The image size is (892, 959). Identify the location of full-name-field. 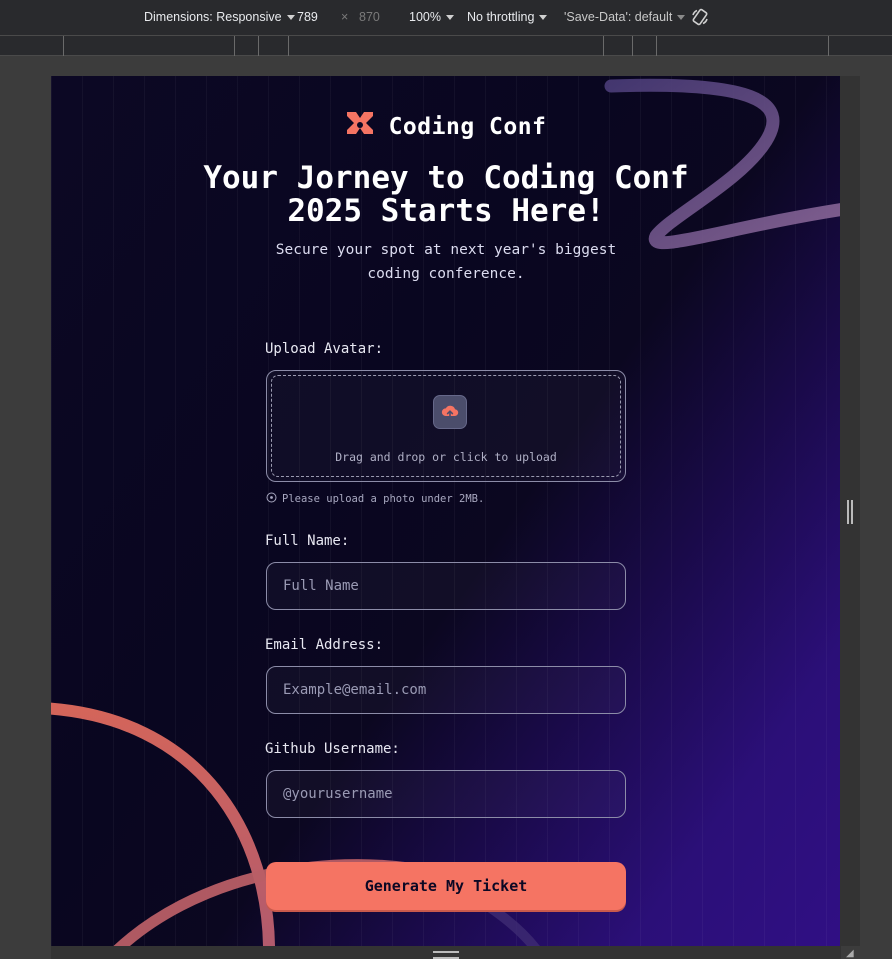
(446, 586).